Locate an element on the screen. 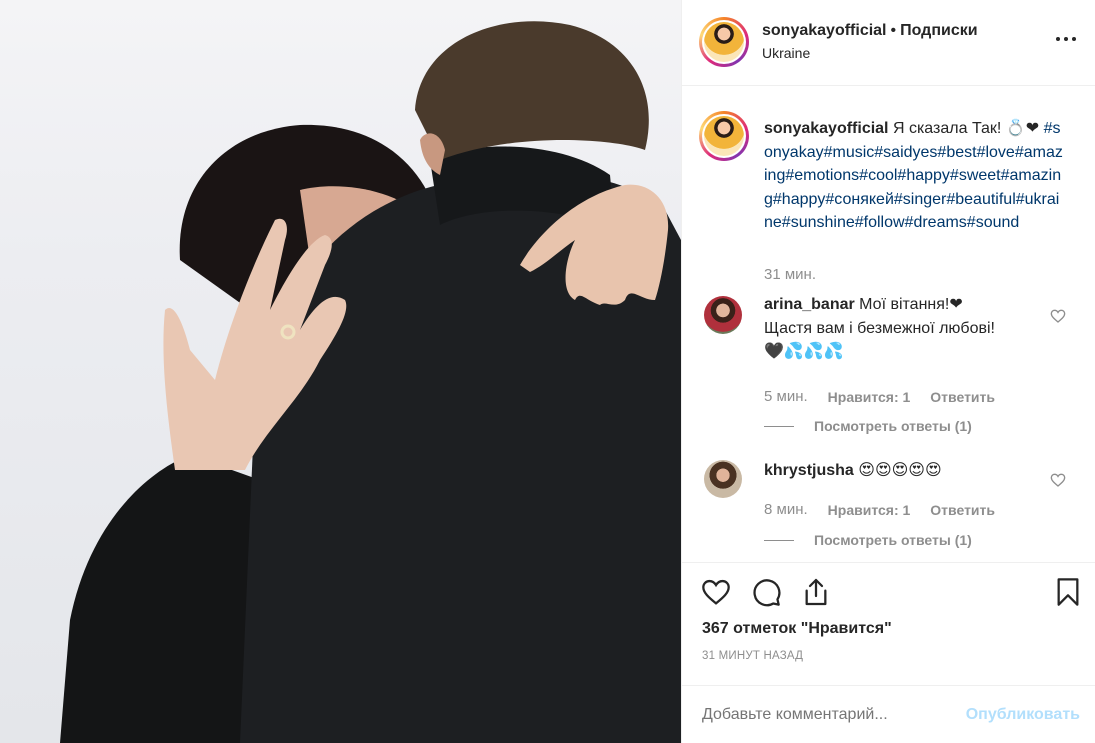 Image resolution: width=1095 pixels, height=743 pixels. author-avatar is located at coordinates (724, 42).